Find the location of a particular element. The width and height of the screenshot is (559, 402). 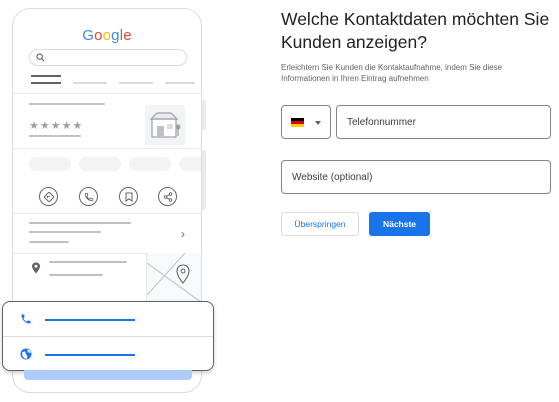

mock-tab-active is located at coordinates (46, 76).